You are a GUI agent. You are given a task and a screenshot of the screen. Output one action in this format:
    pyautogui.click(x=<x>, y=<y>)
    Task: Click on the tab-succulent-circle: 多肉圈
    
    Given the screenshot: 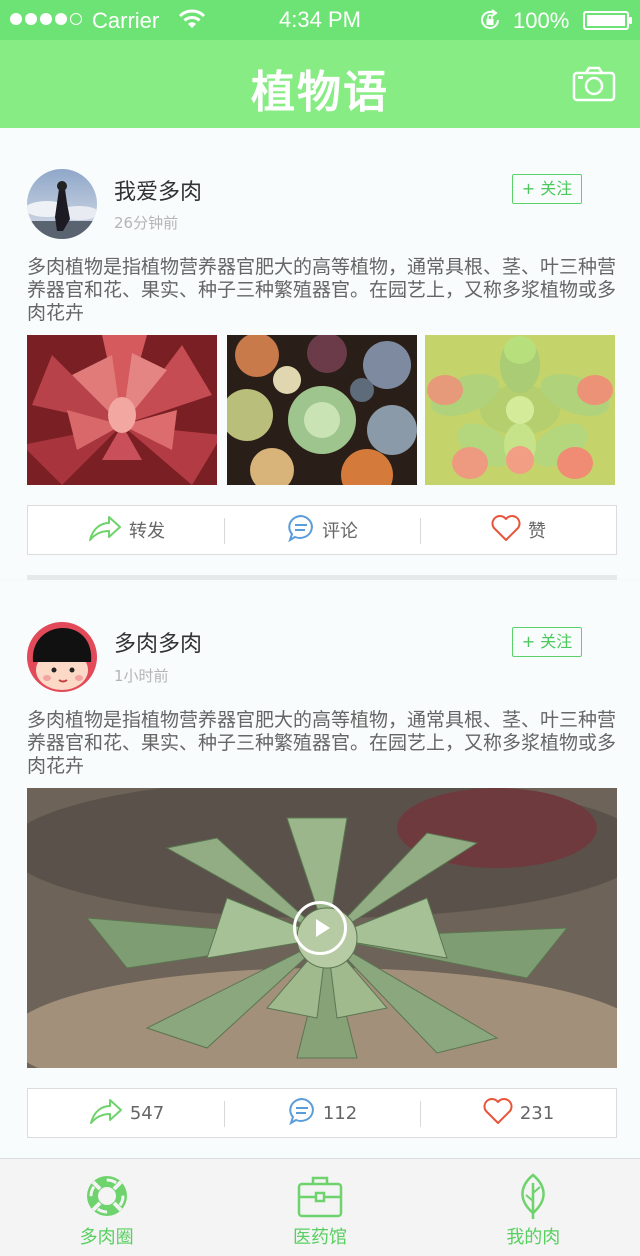 What is the action you would take?
    pyautogui.click(x=106, y=1207)
    